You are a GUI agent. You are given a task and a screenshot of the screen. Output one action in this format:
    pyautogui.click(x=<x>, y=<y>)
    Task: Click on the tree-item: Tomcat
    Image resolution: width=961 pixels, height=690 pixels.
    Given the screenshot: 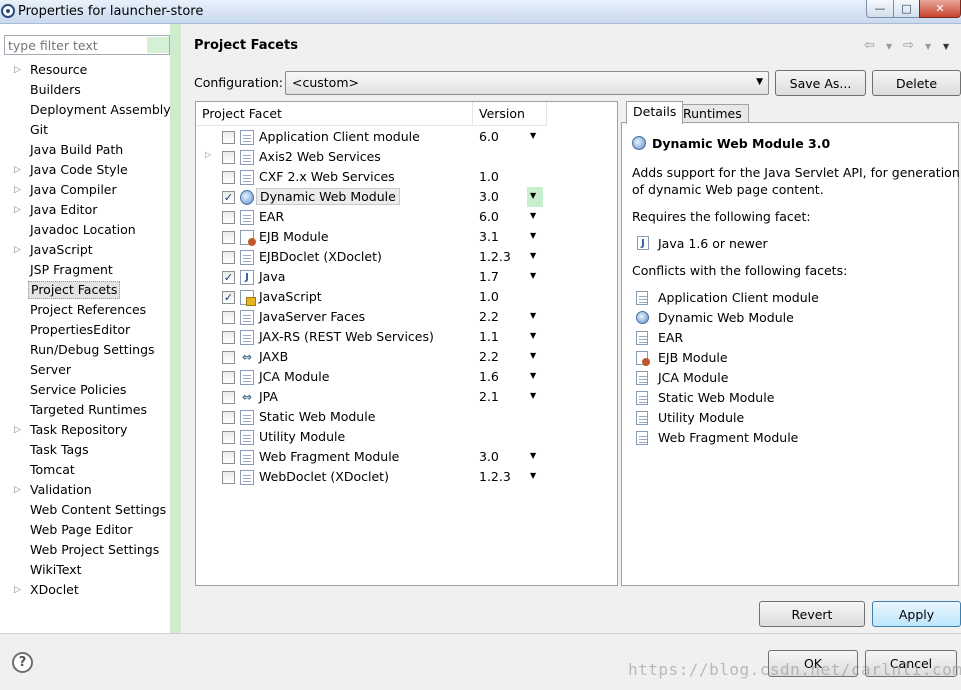 What is the action you would take?
    pyautogui.click(x=52, y=470)
    